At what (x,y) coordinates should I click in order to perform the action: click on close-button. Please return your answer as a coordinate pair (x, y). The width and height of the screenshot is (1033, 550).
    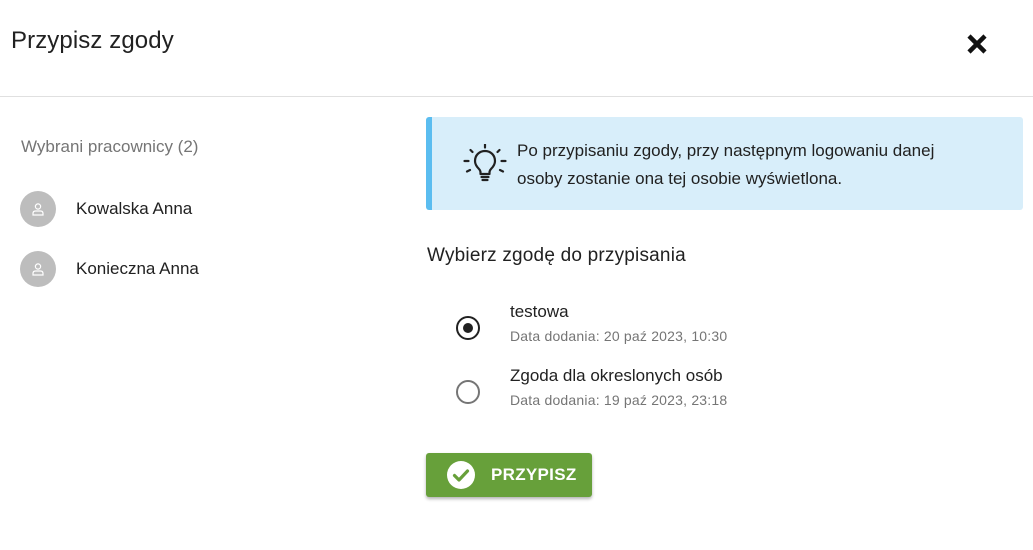
    Looking at the image, I should click on (977, 44).